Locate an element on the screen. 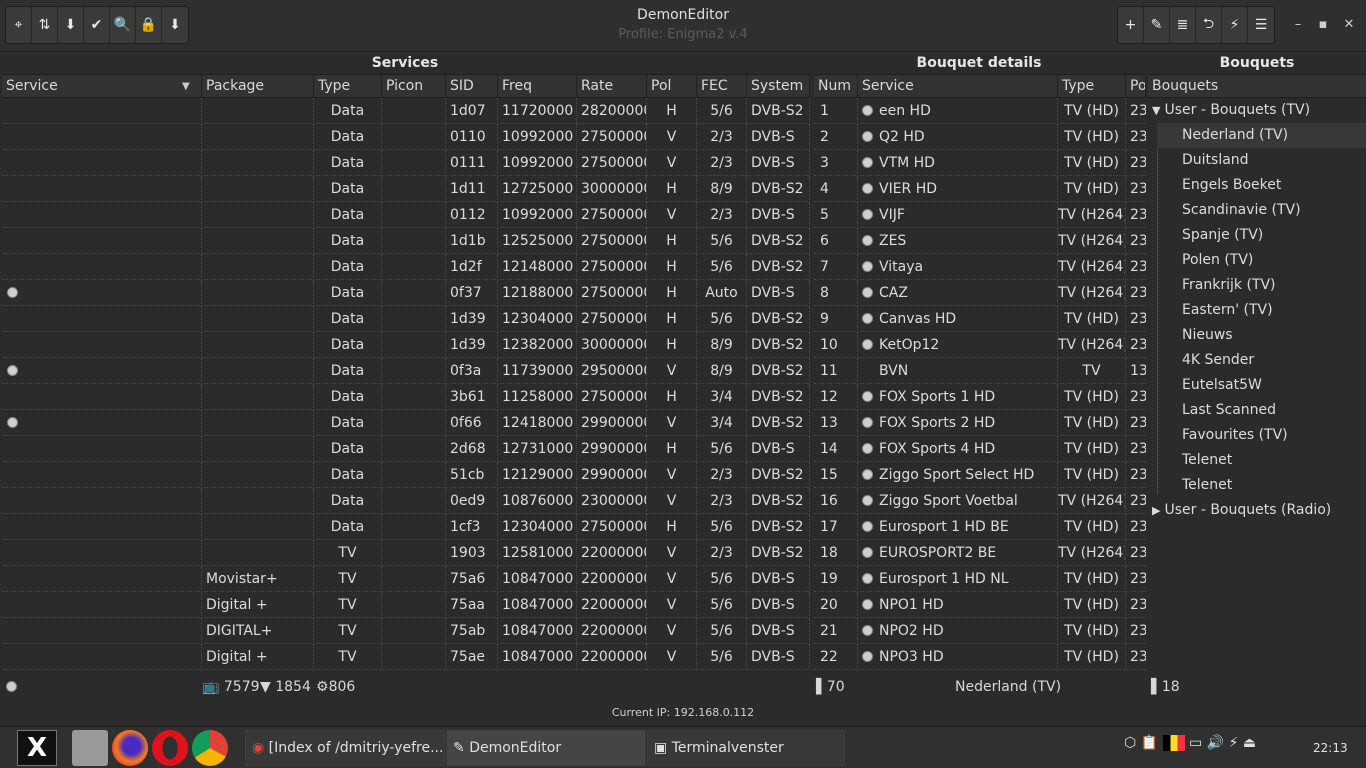 The width and height of the screenshot is (1366, 768). bouquet-item: Last Scanned is located at coordinates (1261, 410).